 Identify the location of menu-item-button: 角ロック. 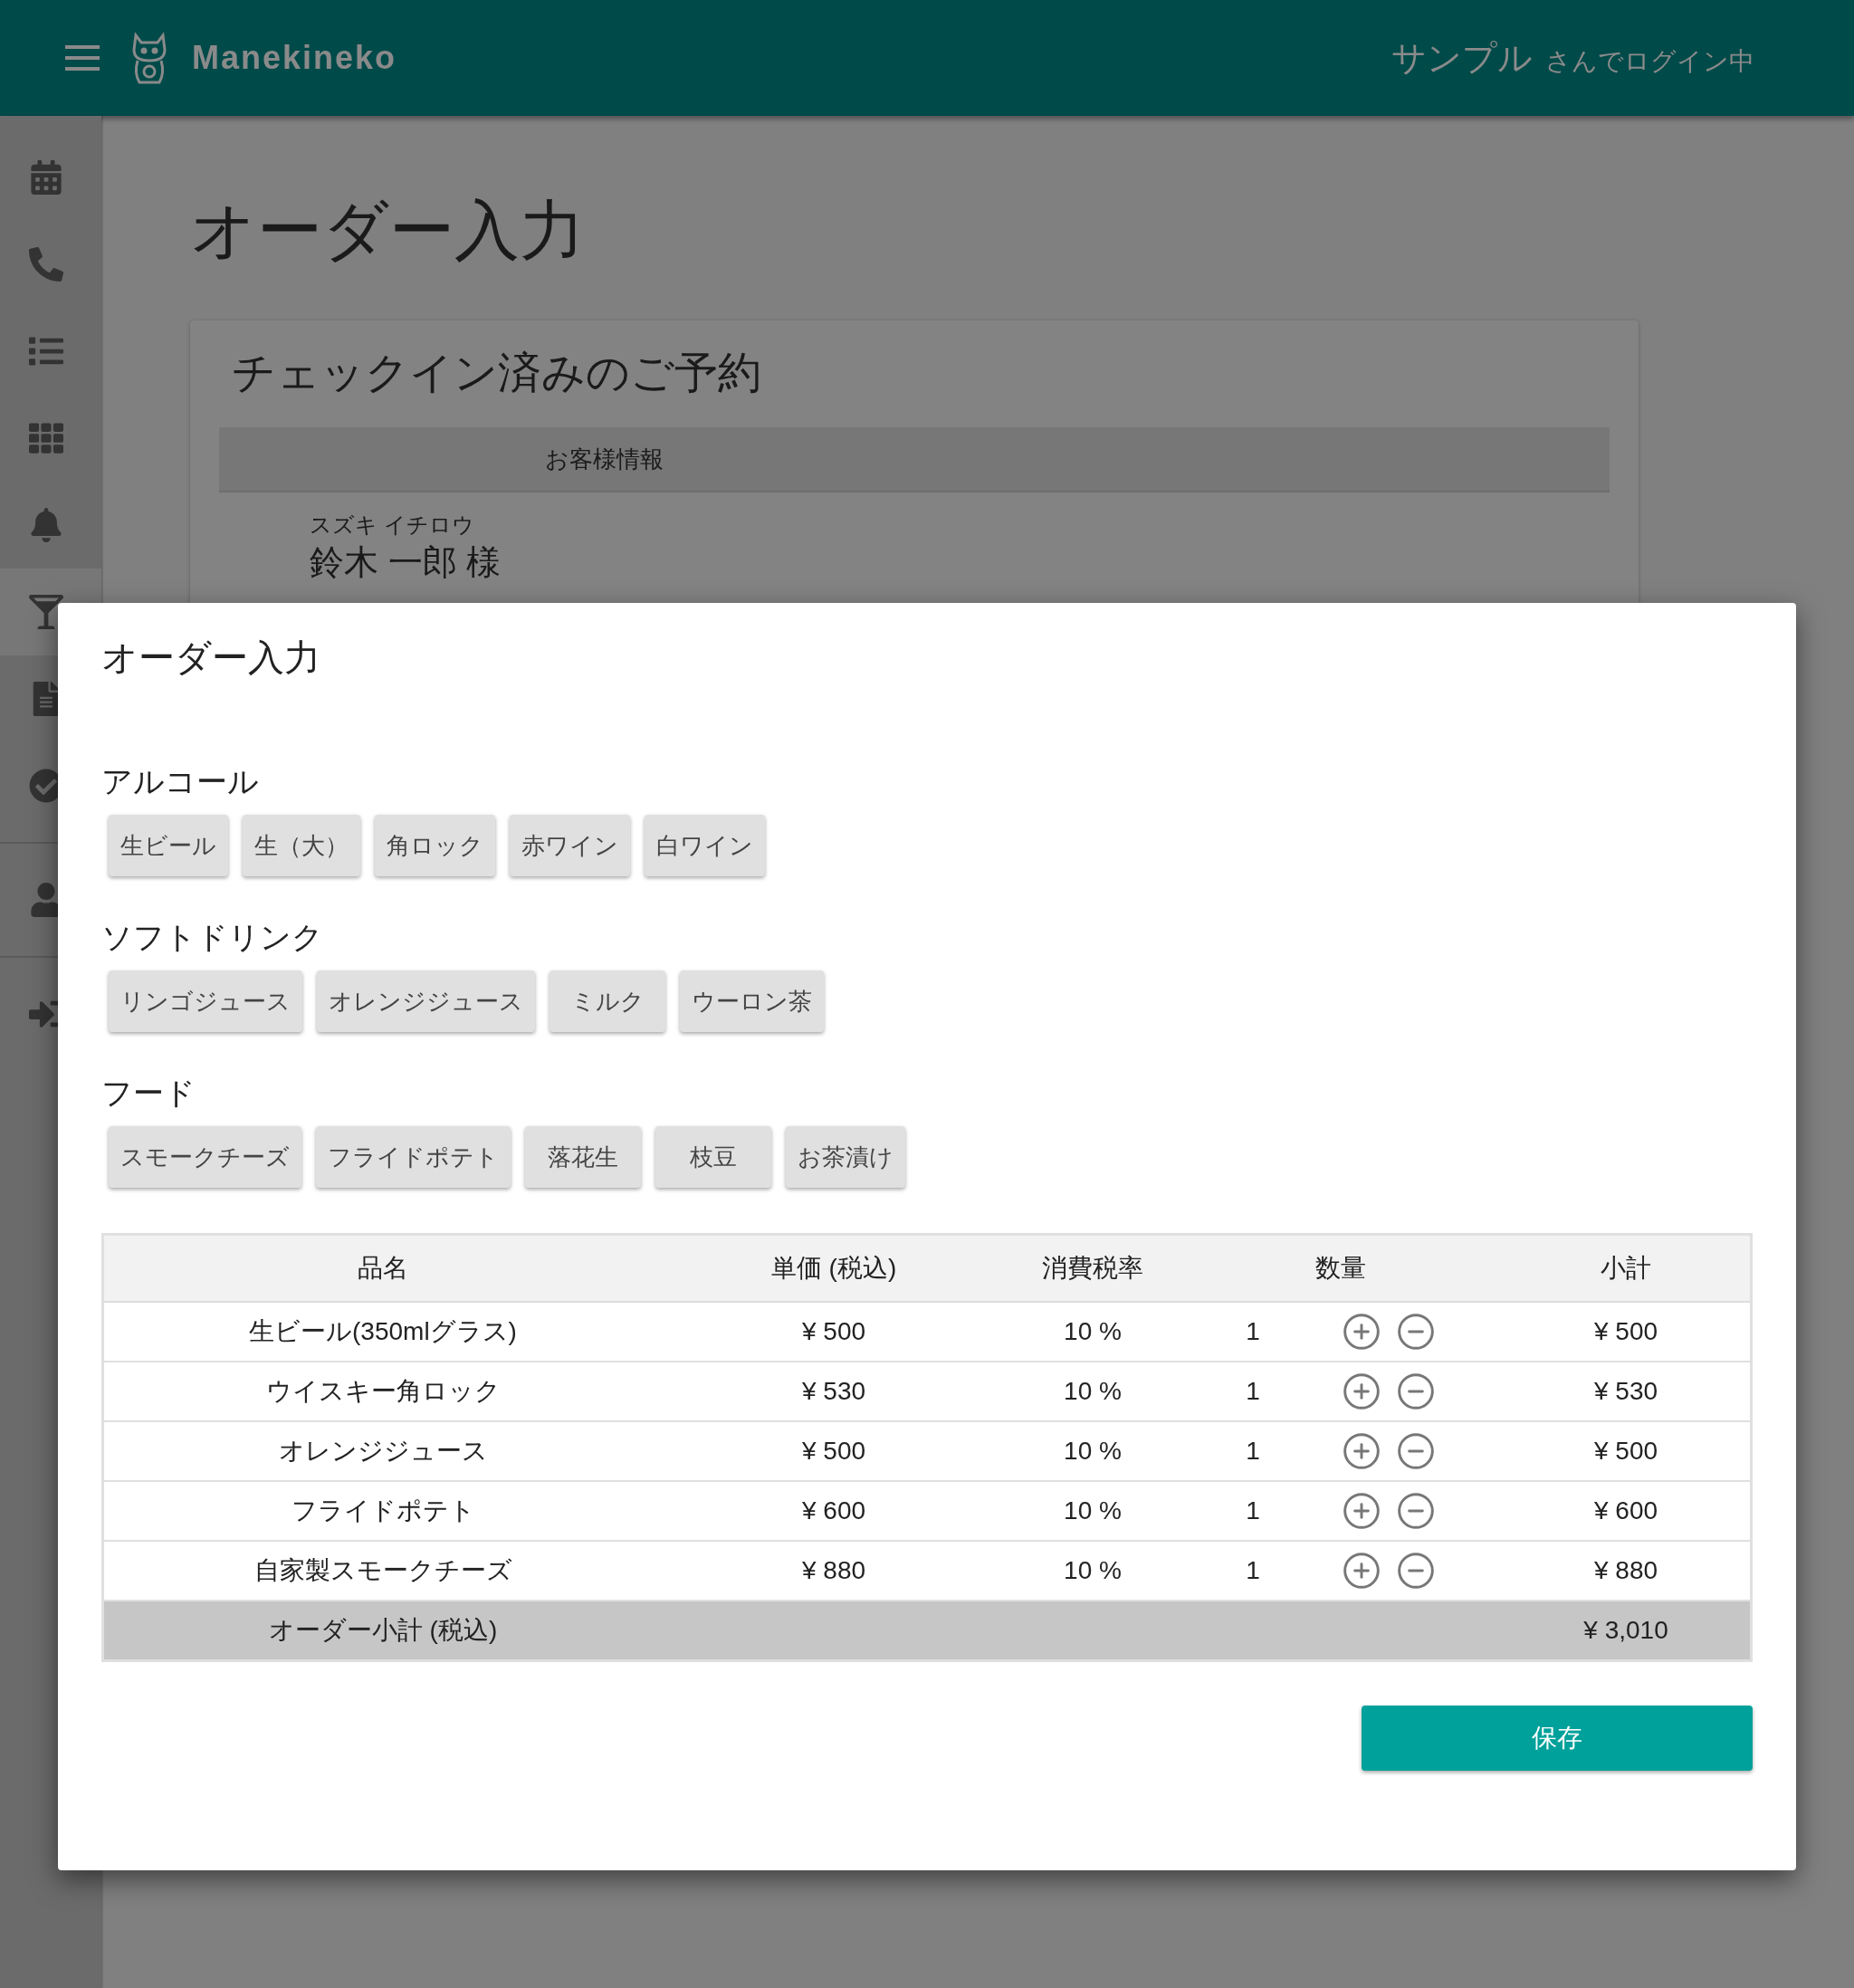
(435, 845).